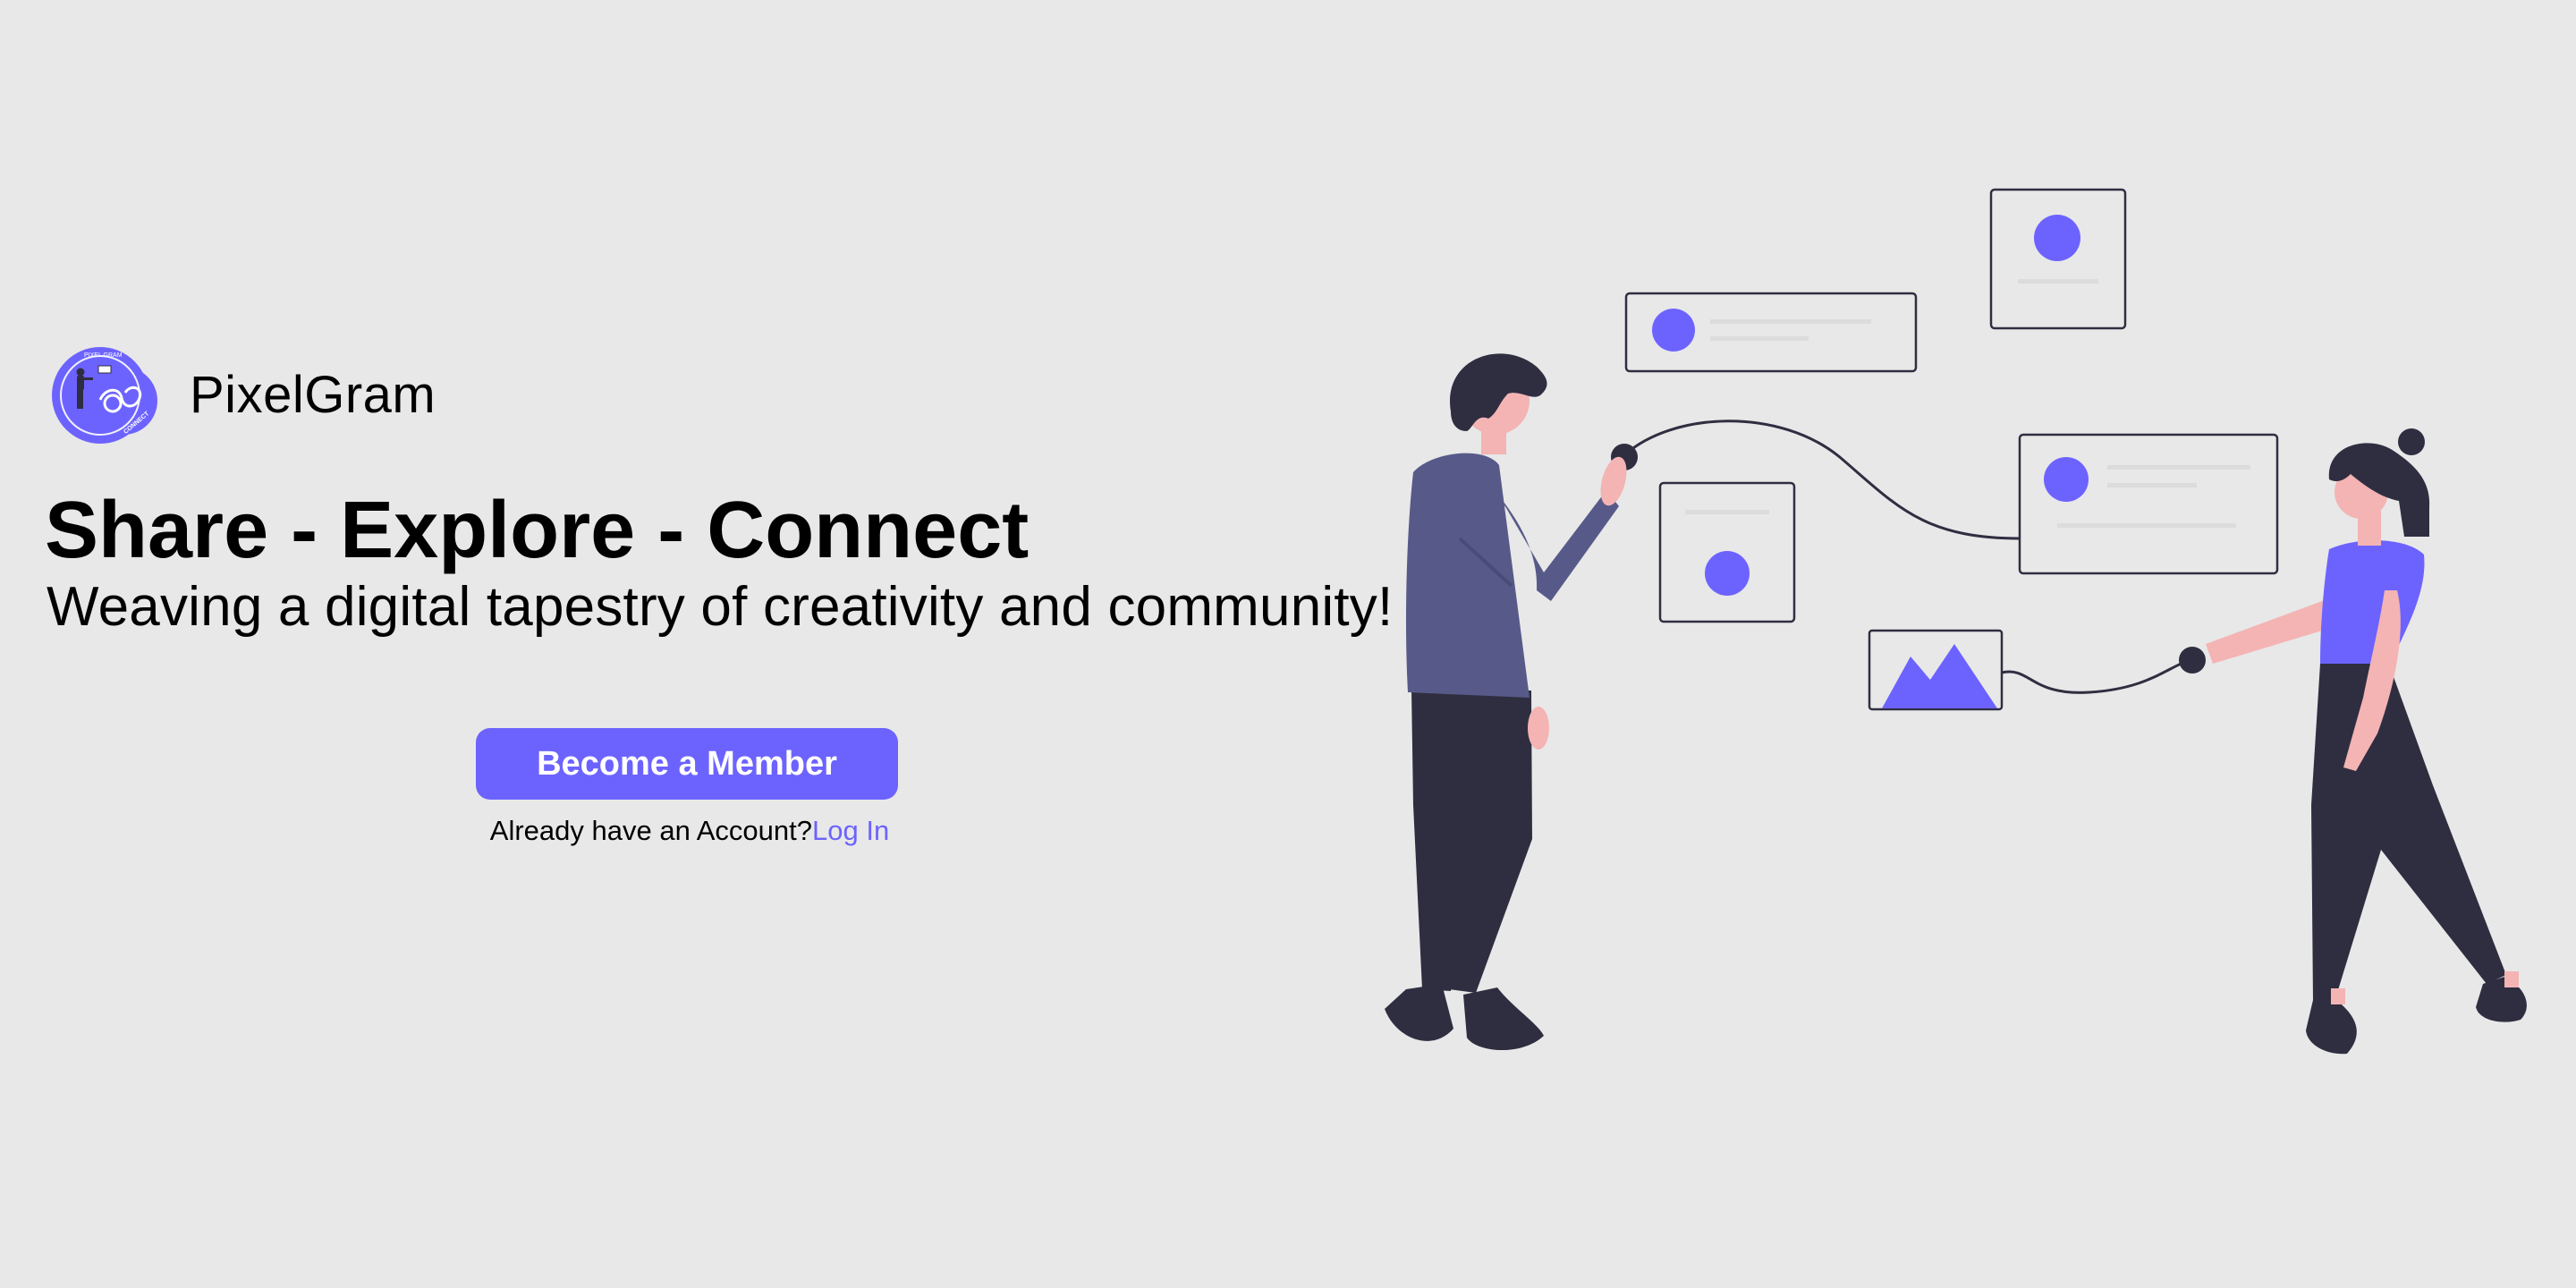  I want to click on brand-header: PixelGram PIXEL GRAM CONNECT PixelGram, so click(241, 395).